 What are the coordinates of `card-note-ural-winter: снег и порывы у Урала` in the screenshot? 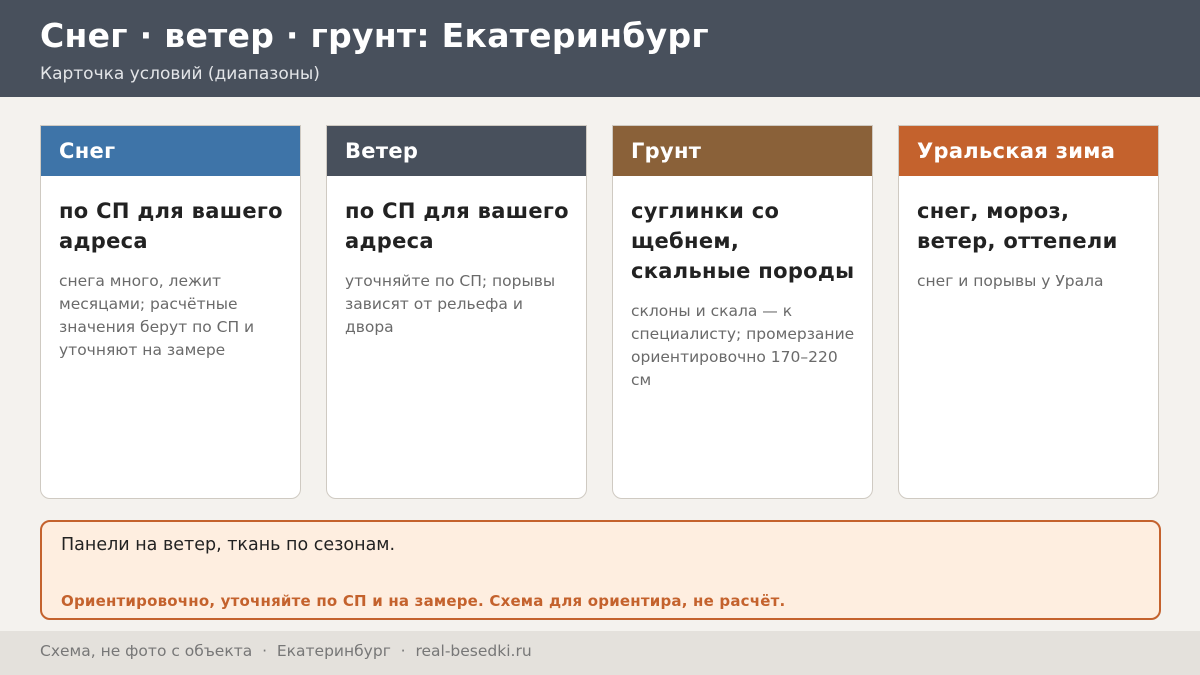 It's located at (1010, 281).